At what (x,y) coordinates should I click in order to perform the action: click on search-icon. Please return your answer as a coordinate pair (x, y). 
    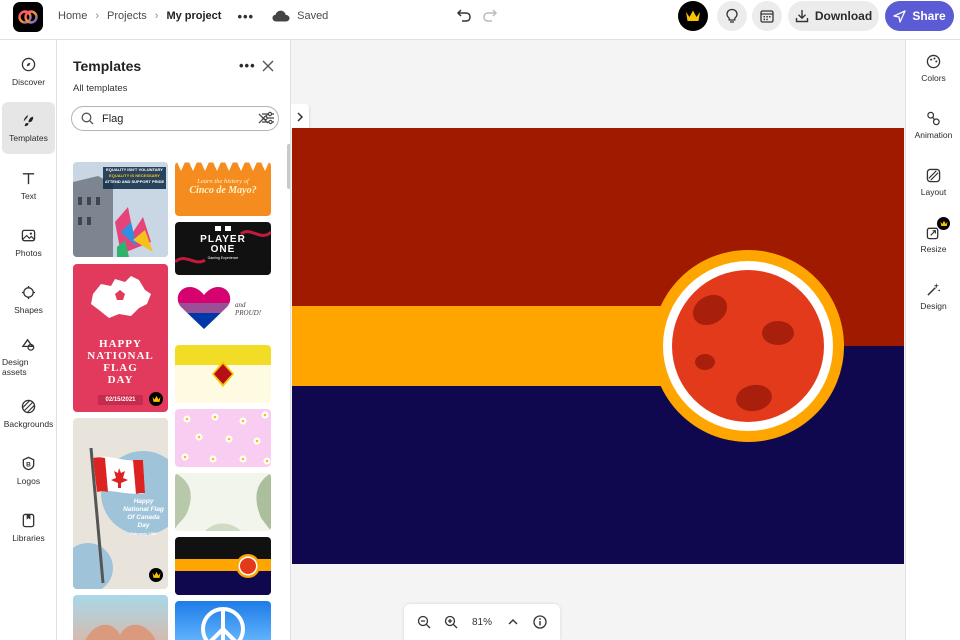
    Looking at the image, I should click on (87, 118).